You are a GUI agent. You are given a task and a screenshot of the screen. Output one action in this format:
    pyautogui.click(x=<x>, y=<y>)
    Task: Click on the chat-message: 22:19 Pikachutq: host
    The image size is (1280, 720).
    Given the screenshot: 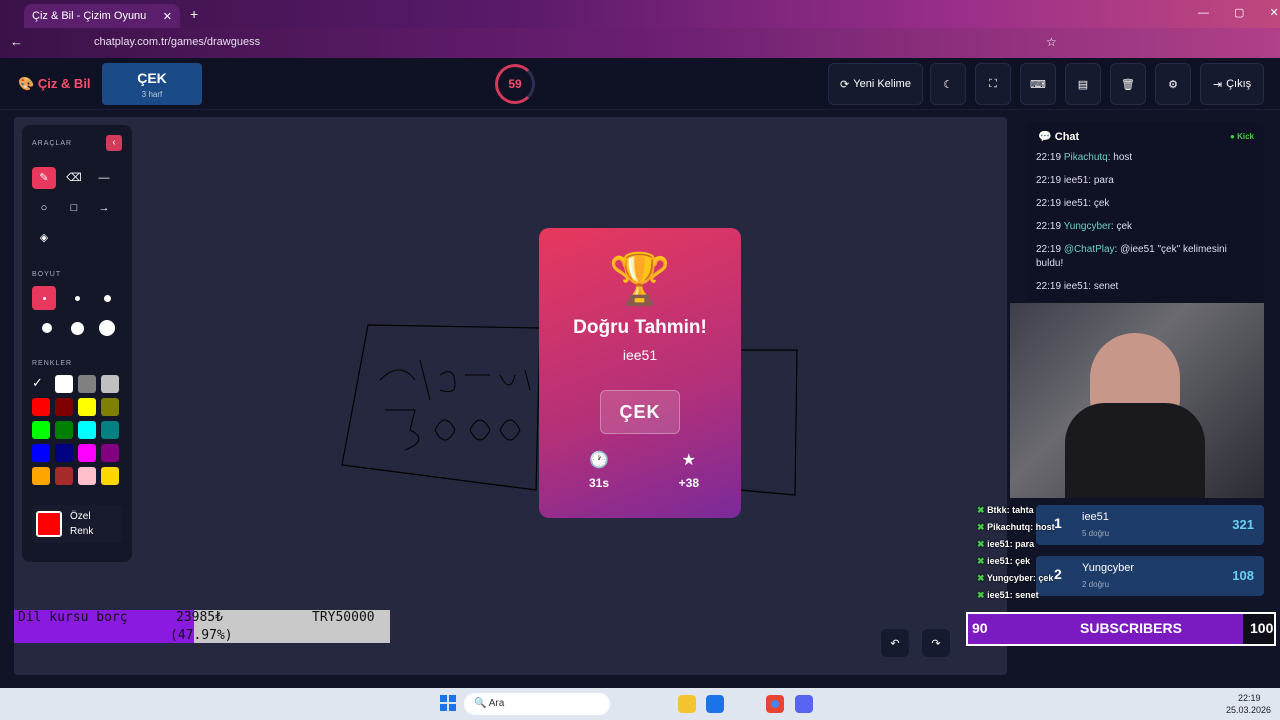 What is the action you would take?
    pyautogui.click(x=1146, y=158)
    